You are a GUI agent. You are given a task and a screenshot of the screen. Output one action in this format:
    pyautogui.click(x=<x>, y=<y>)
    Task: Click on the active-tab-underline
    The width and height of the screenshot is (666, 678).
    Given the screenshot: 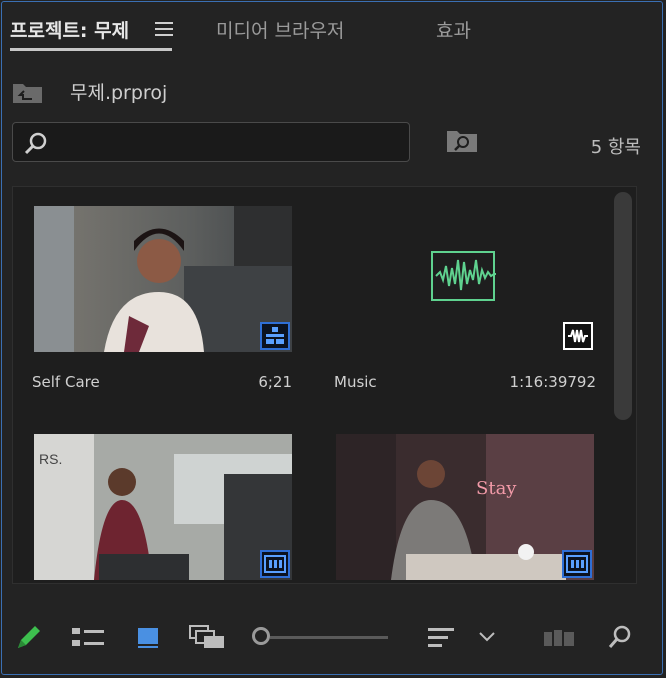 What is the action you would take?
    pyautogui.click(x=91, y=49)
    